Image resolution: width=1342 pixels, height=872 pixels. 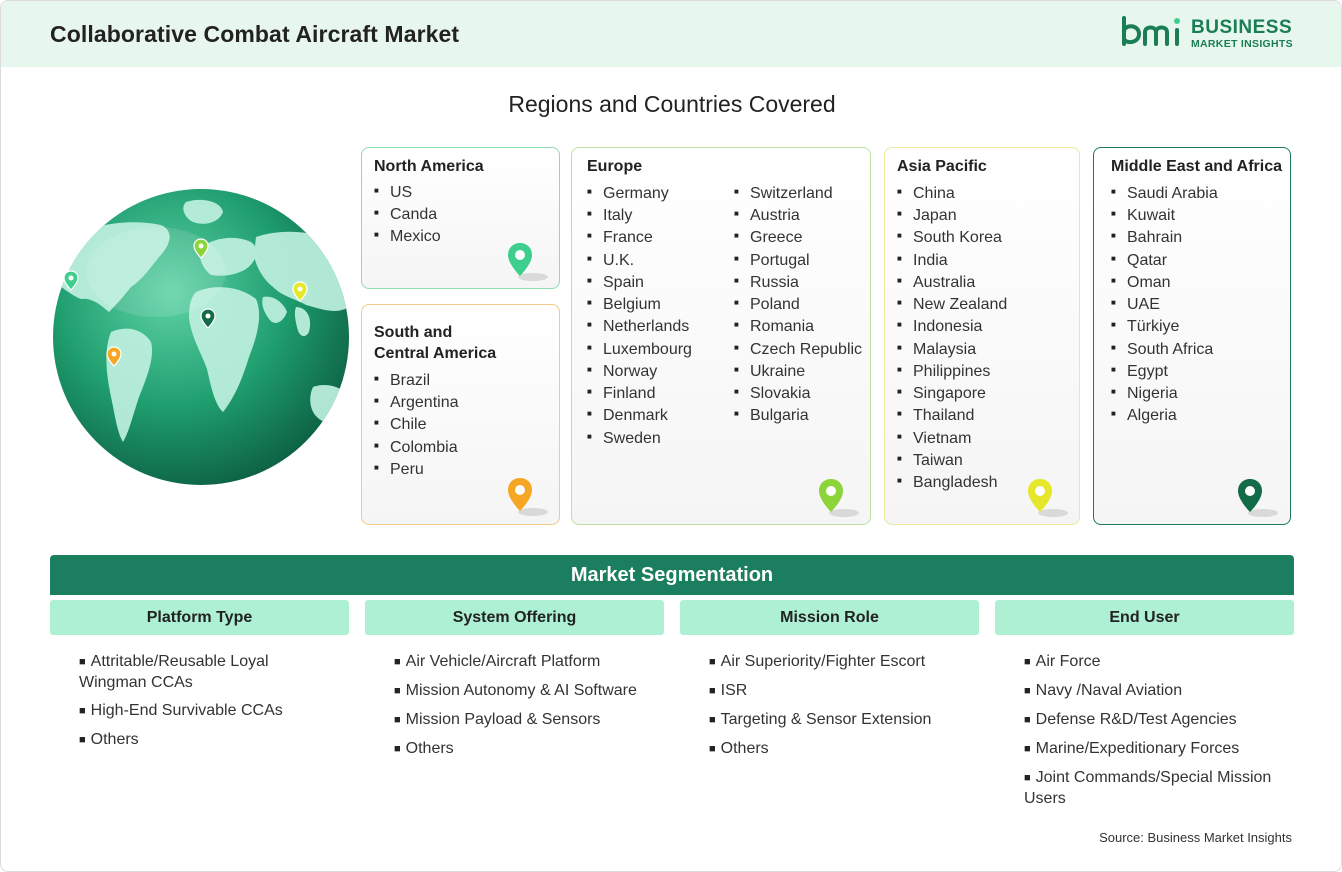 What do you see at coordinates (1164, 194) in the screenshot?
I see `list-item: Saudi Arabia` at bounding box center [1164, 194].